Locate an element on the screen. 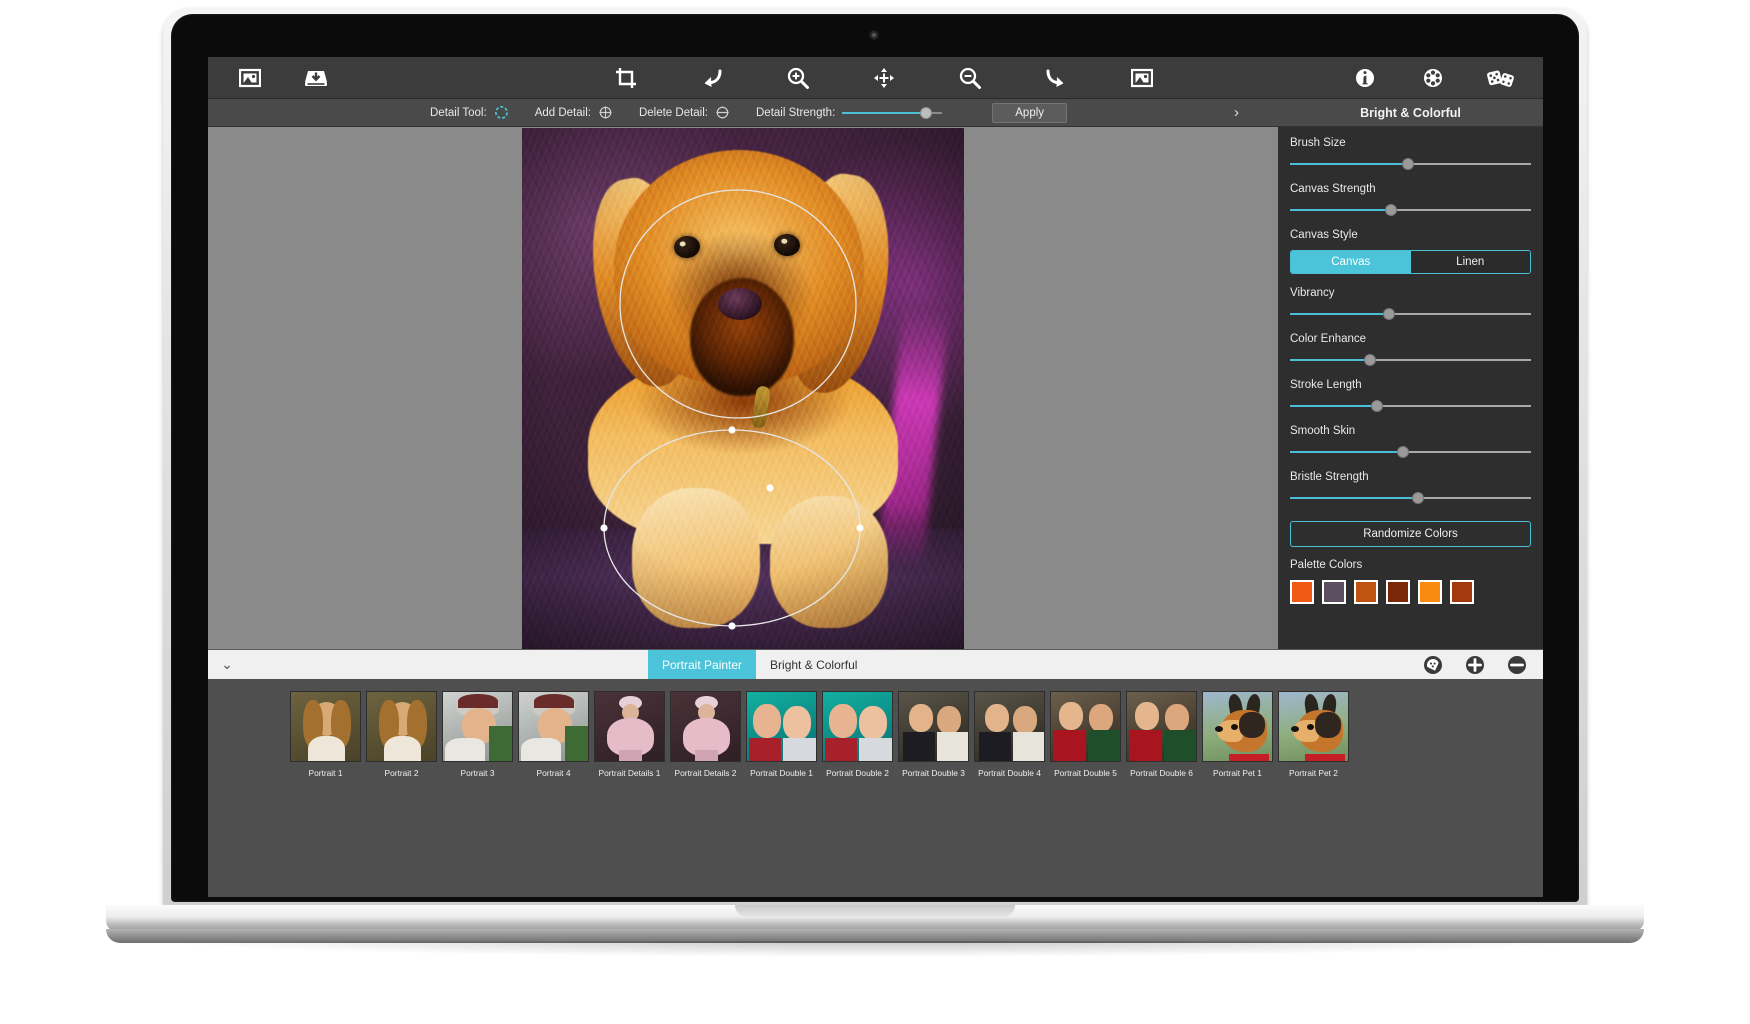 Image resolution: width=1750 pixels, height=1024 pixels. slider-stroke-length is located at coordinates (1410, 406).